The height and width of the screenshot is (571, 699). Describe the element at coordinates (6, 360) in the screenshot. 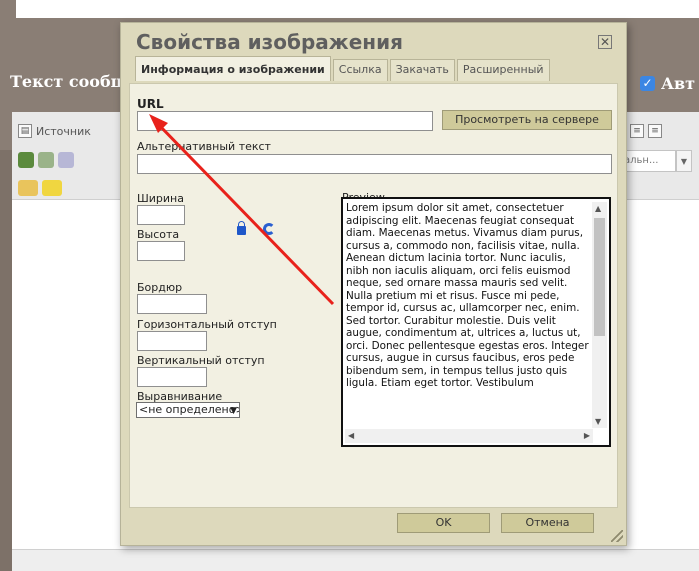

I see `left-strip` at that location.